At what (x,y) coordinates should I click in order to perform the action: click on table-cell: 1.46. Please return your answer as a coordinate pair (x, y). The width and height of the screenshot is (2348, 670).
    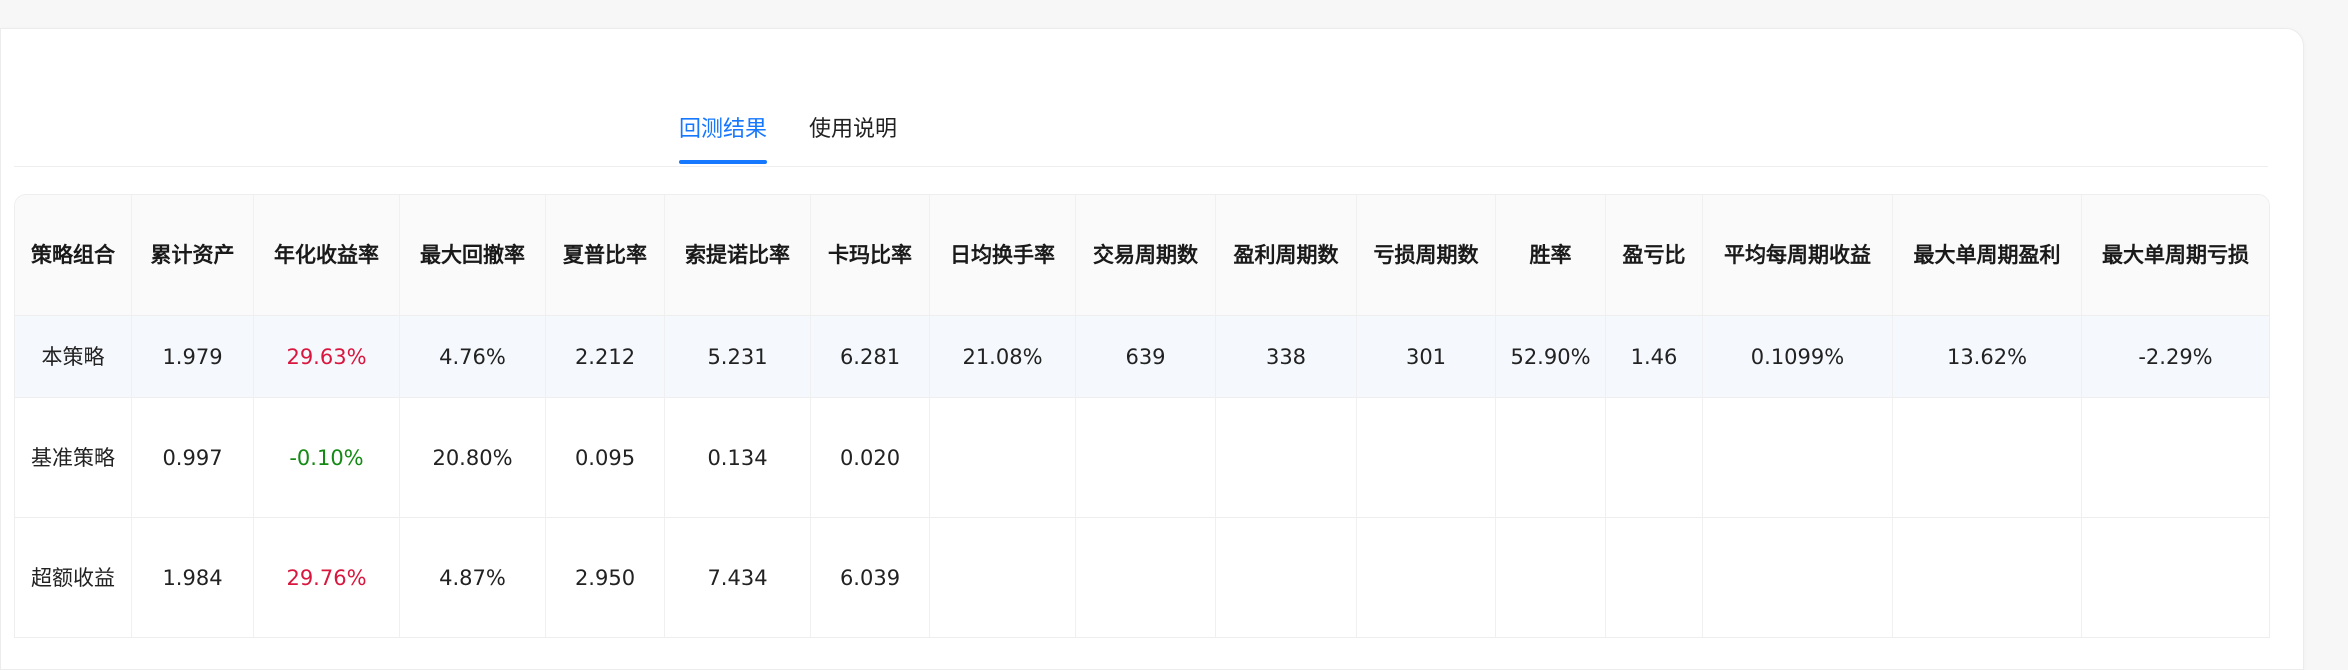
    Looking at the image, I should click on (1654, 357).